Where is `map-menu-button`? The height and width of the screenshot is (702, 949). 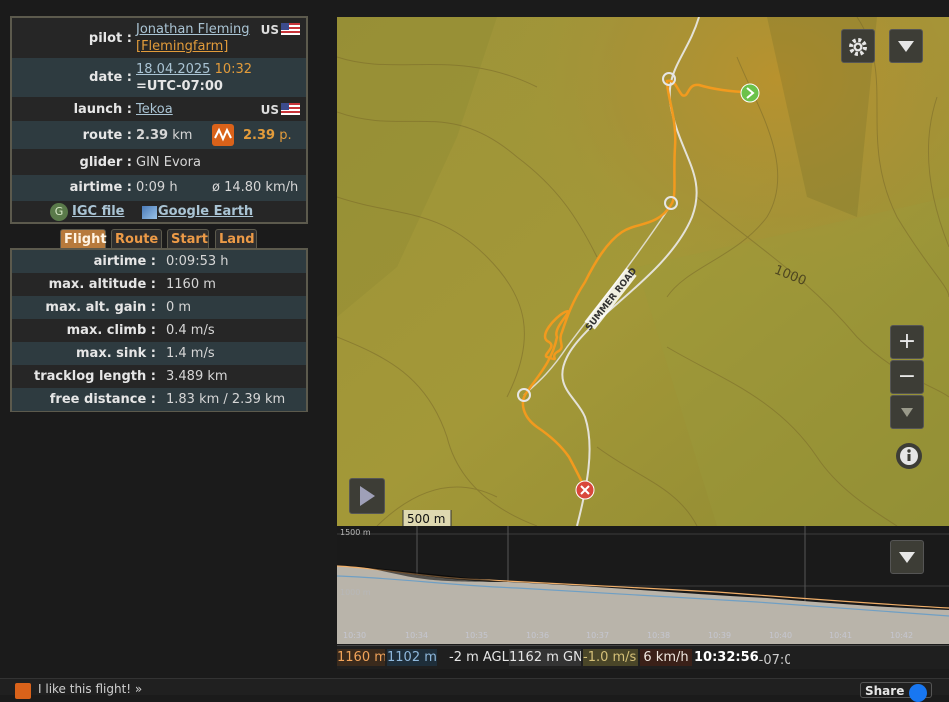
map-menu-button is located at coordinates (906, 46).